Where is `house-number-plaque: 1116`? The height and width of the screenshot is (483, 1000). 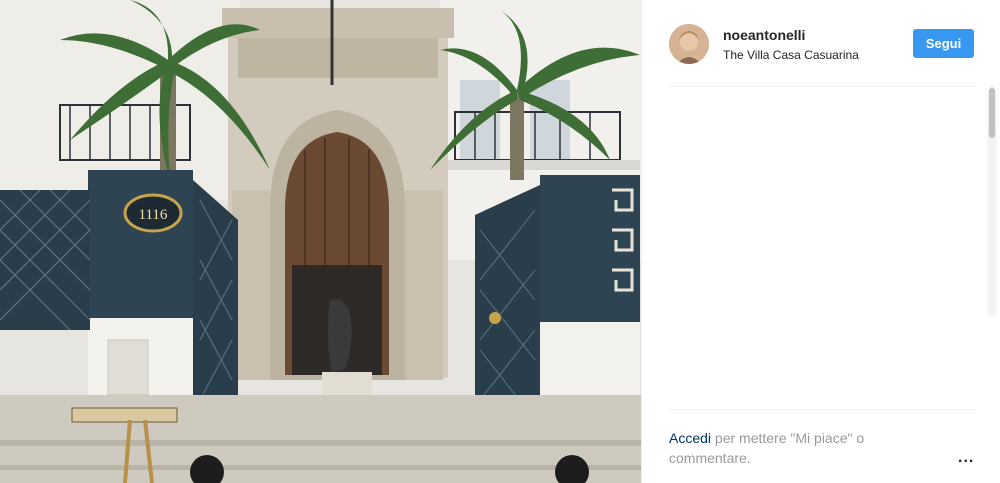 house-number-plaque: 1116 is located at coordinates (153, 215).